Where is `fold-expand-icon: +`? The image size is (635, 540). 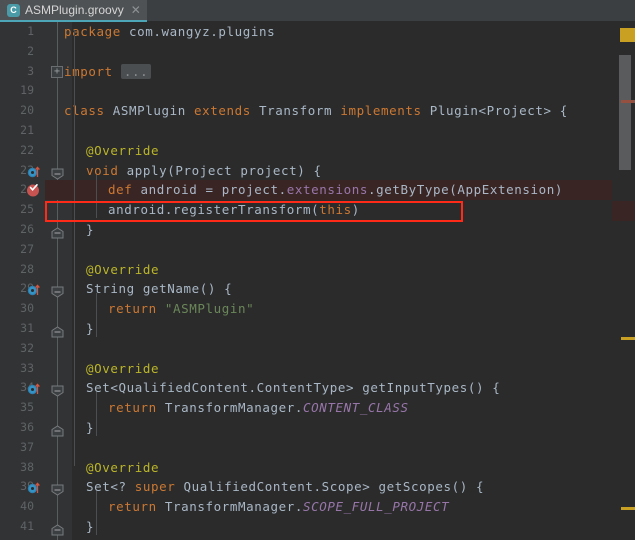
fold-expand-icon: + is located at coordinates (57, 71).